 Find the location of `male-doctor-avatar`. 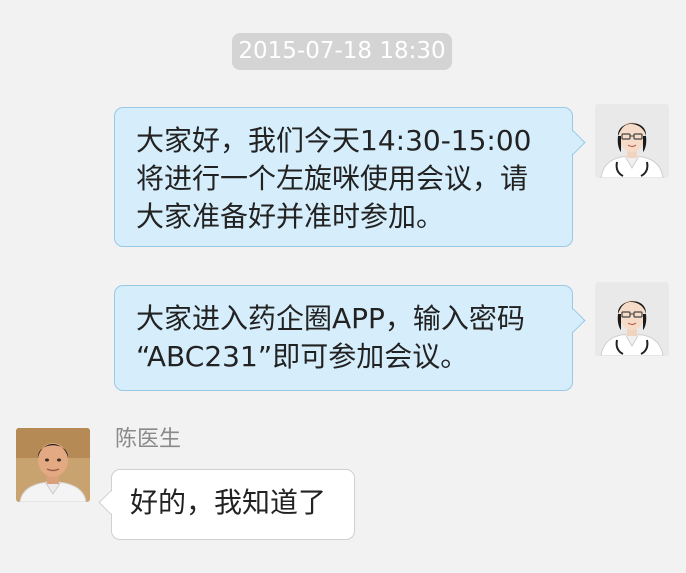

male-doctor-avatar is located at coordinates (53, 465).